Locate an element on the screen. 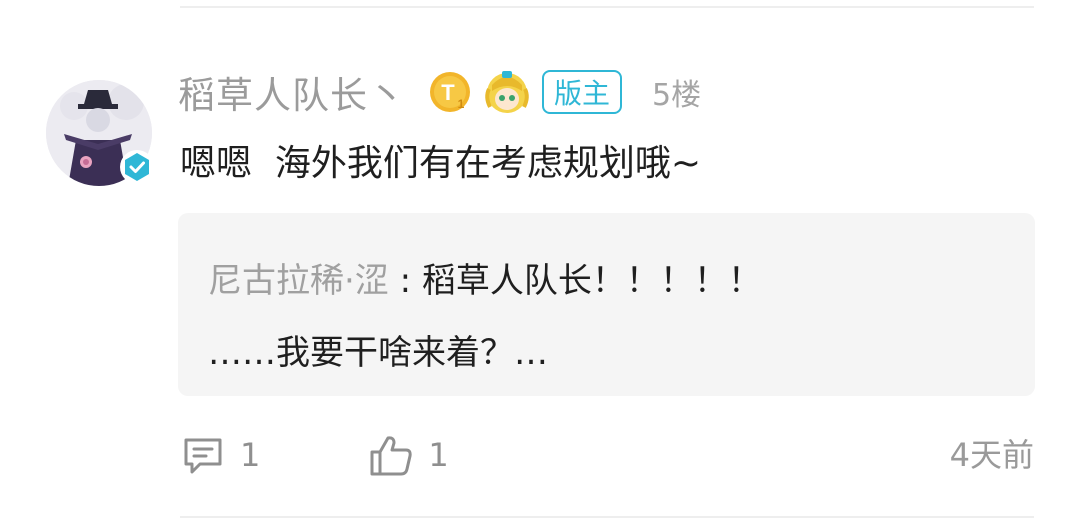 The height and width of the screenshot is (528, 1080). comment-button: 1 is located at coordinates (220, 455).